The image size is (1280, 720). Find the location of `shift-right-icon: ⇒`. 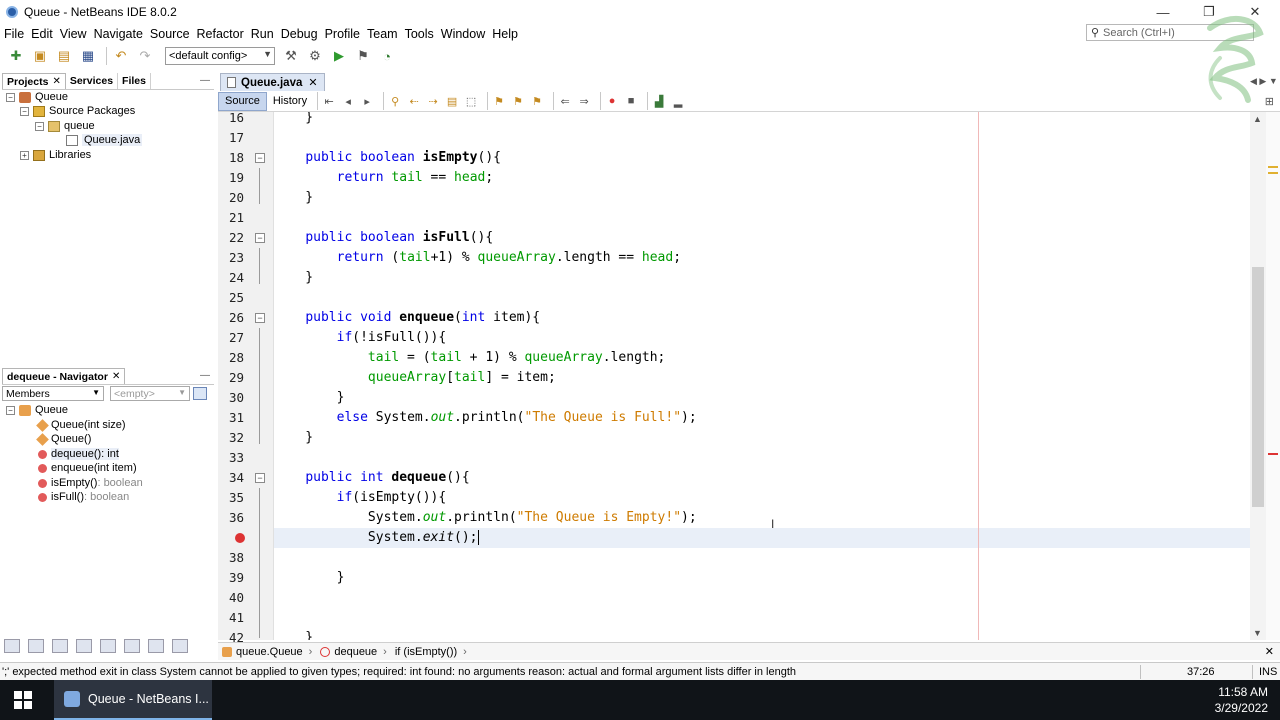

shift-right-icon: ⇒ is located at coordinates (584, 101).